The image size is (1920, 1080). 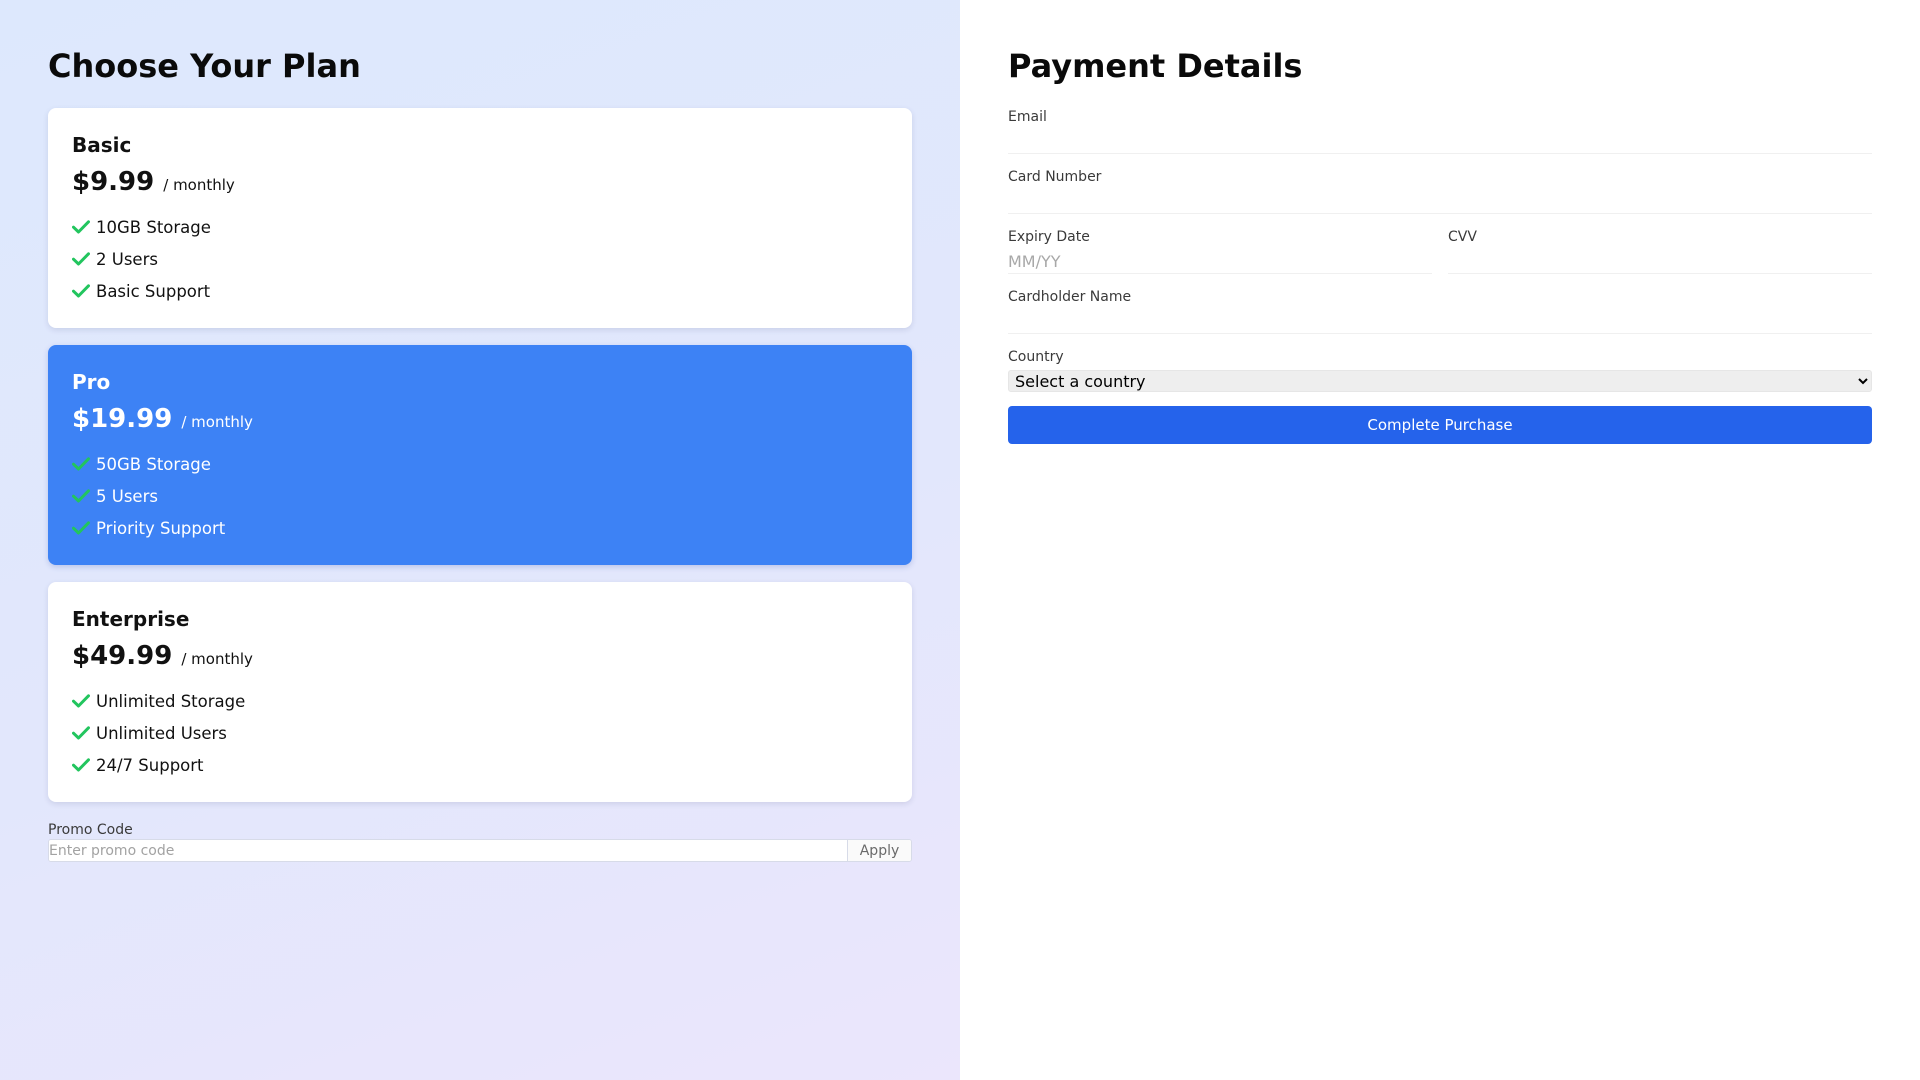 I want to click on feature-text: 24/7 Support, so click(x=150, y=765).